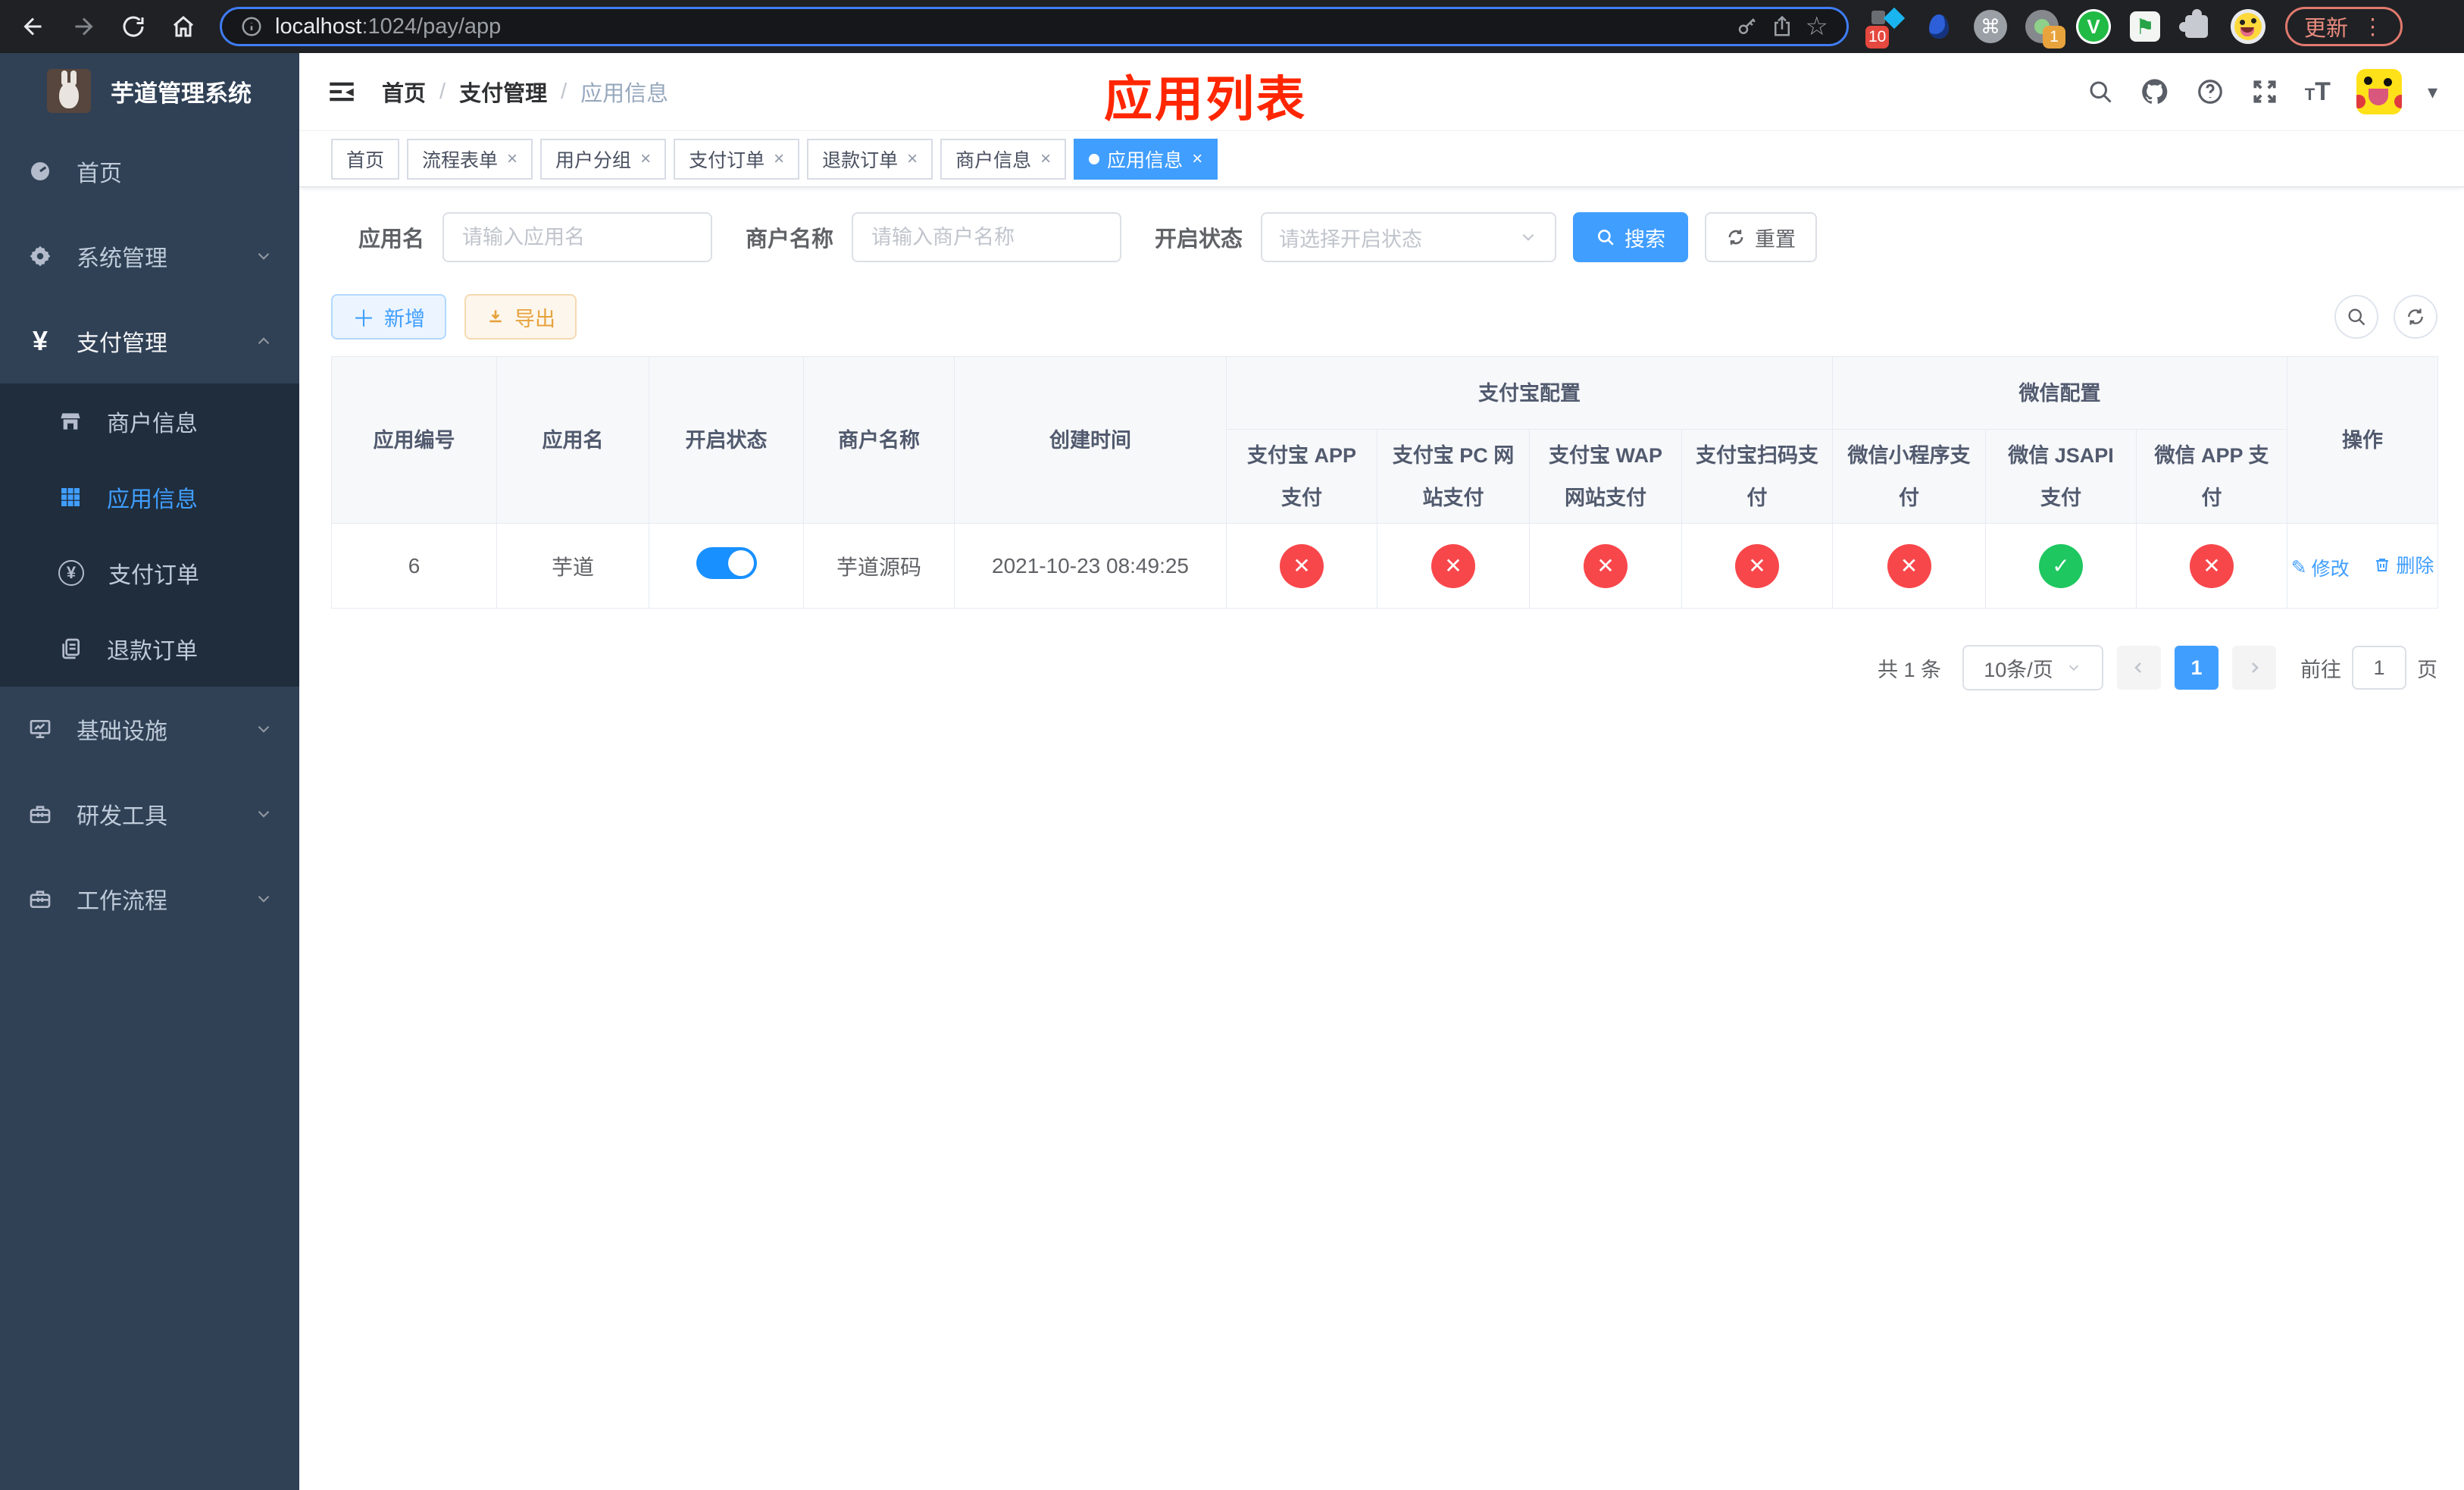  I want to click on cell-created: 2021-10-23 08:49:25, so click(1090, 566).